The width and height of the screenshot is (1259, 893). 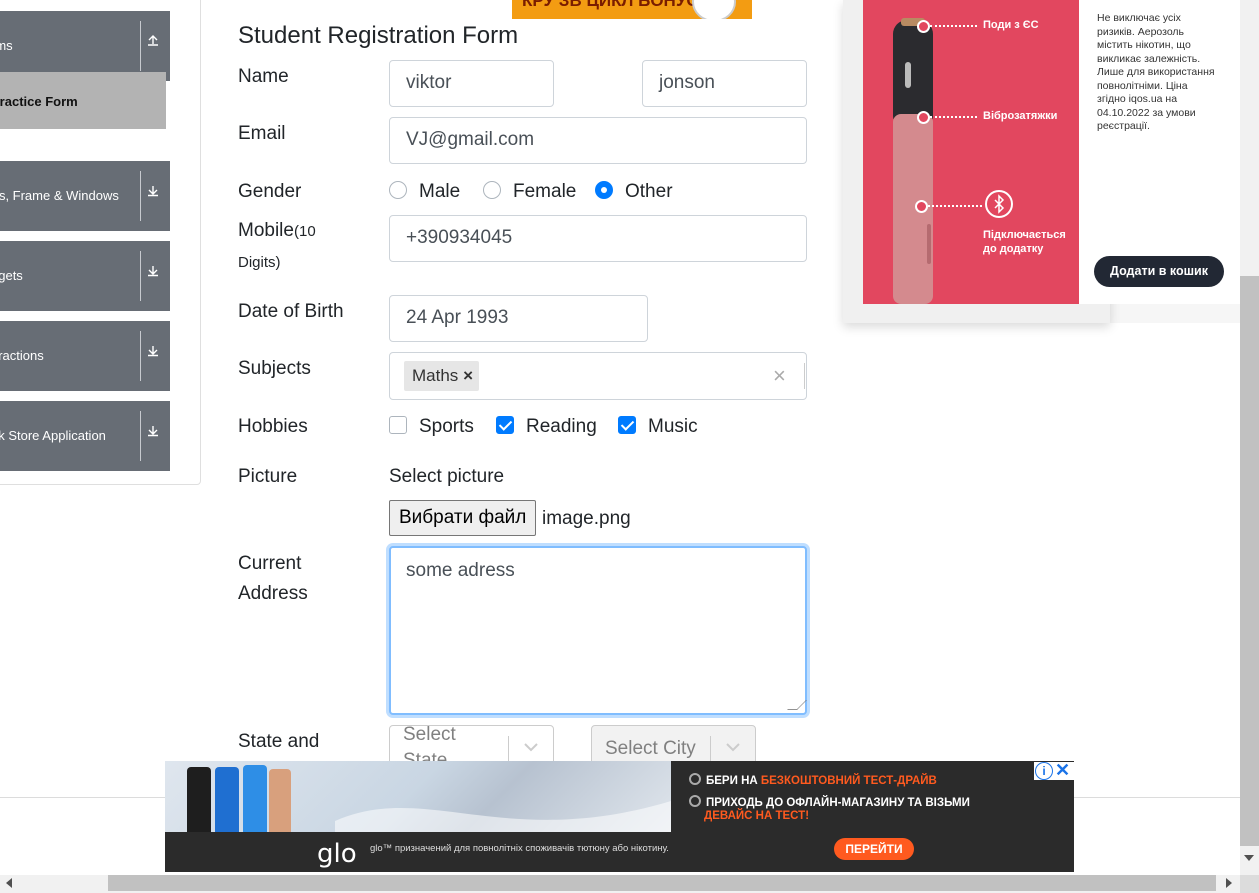 I want to click on hobby-sports-checkbox: Sports, so click(x=431, y=427).